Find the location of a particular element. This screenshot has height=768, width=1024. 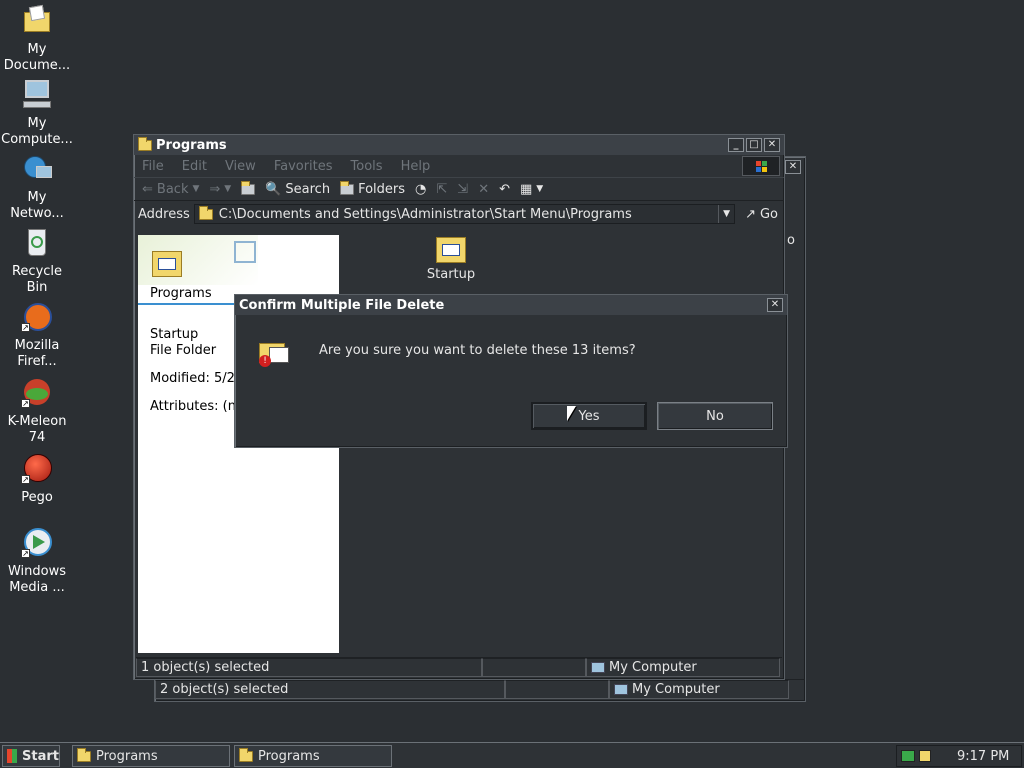

address-label: Address is located at coordinates (164, 214).